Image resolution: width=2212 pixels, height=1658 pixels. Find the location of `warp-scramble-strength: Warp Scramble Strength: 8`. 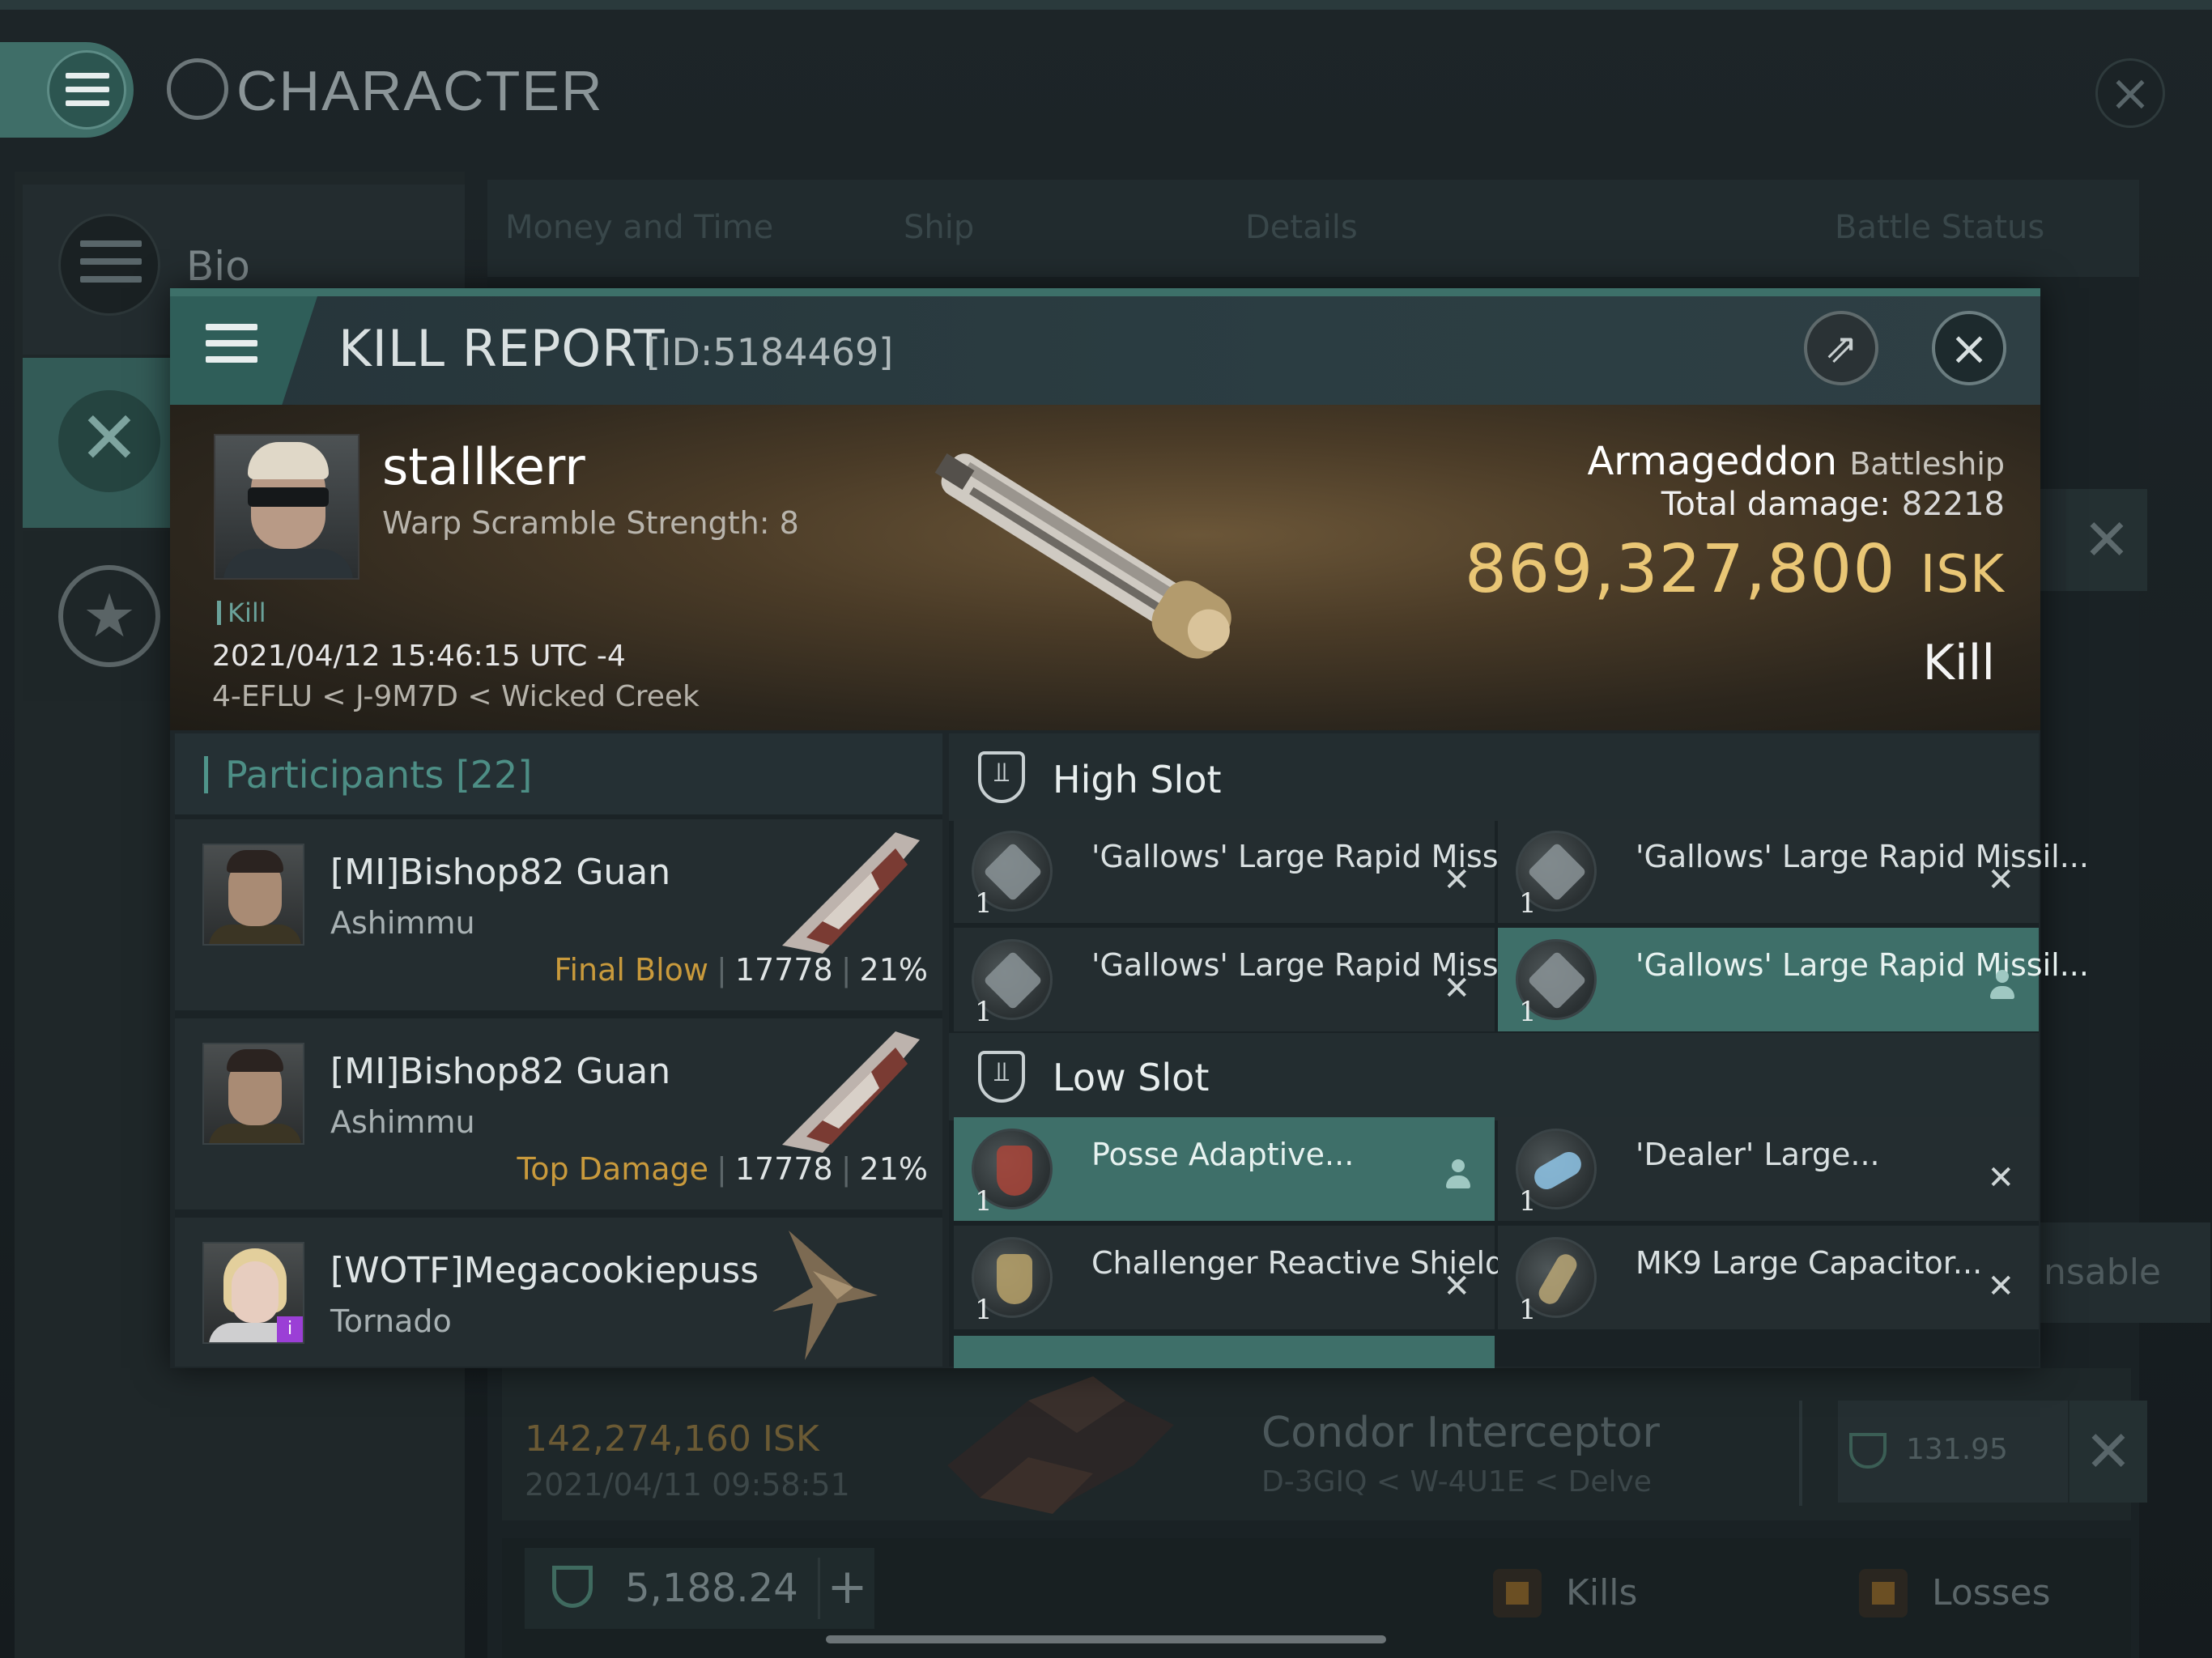

warp-scramble-strength: Warp Scramble Strength: 8 is located at coordinates (590, 523).